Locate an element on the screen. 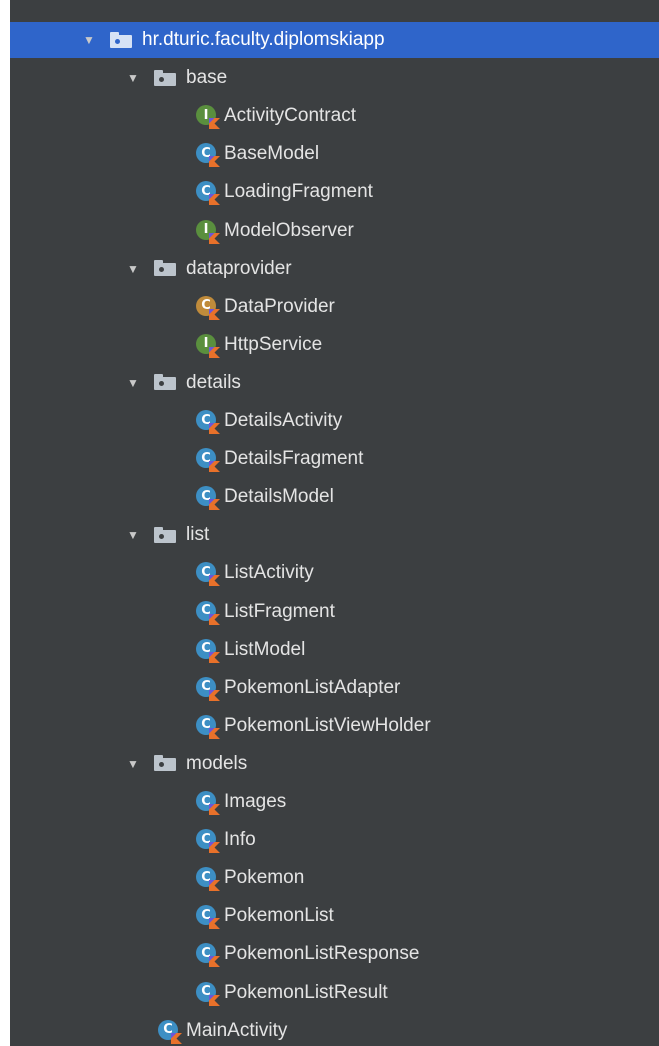 This screenshot has width=659, height=1046. tree-row-class: C Info is located at coordinates (334, 840).